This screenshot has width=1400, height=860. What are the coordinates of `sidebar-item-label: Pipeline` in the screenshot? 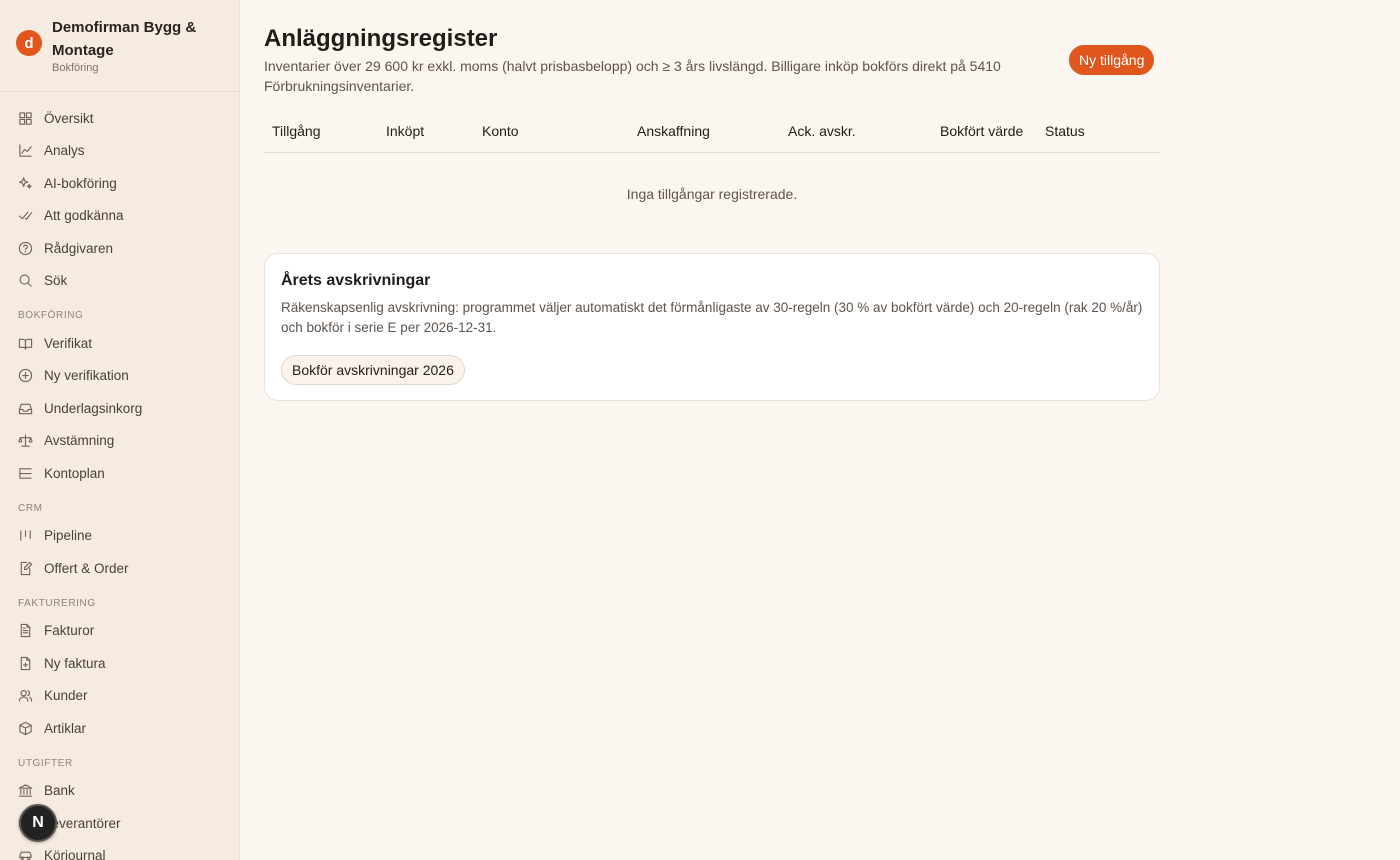 It's located at (68, 536).